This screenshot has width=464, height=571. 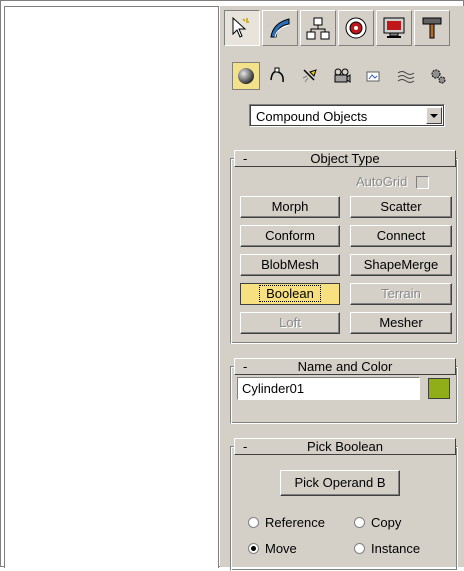 I want to click on create-categories, so click(x=346, y=76).